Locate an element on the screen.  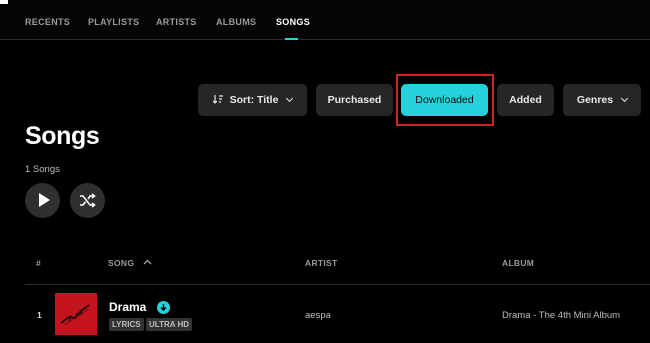
column-header-album: ALBUM is located at coordinates (518, 263).